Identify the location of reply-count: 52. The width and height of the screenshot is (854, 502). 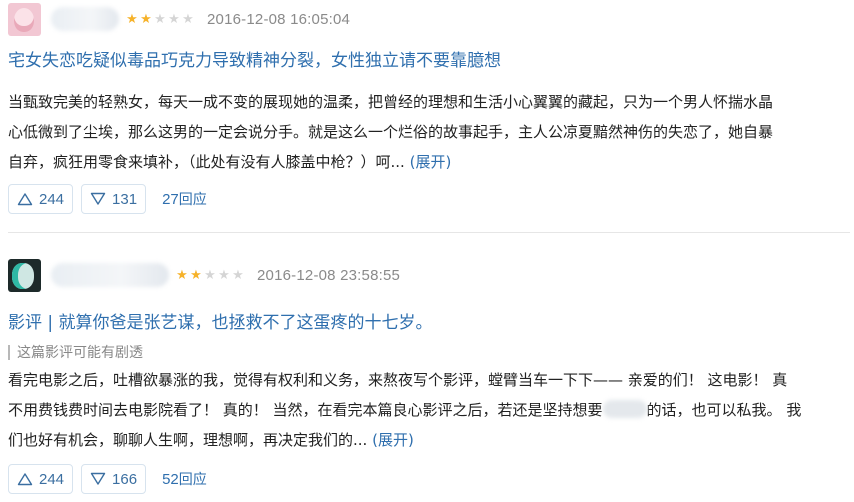
(170, 479).